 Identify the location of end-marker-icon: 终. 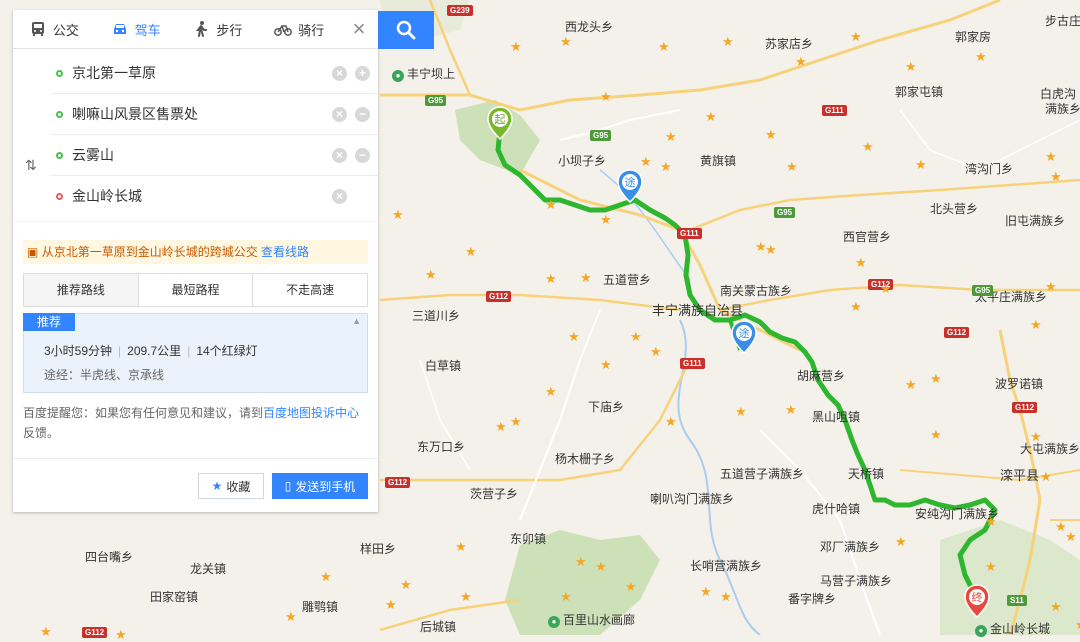
(977, 601).